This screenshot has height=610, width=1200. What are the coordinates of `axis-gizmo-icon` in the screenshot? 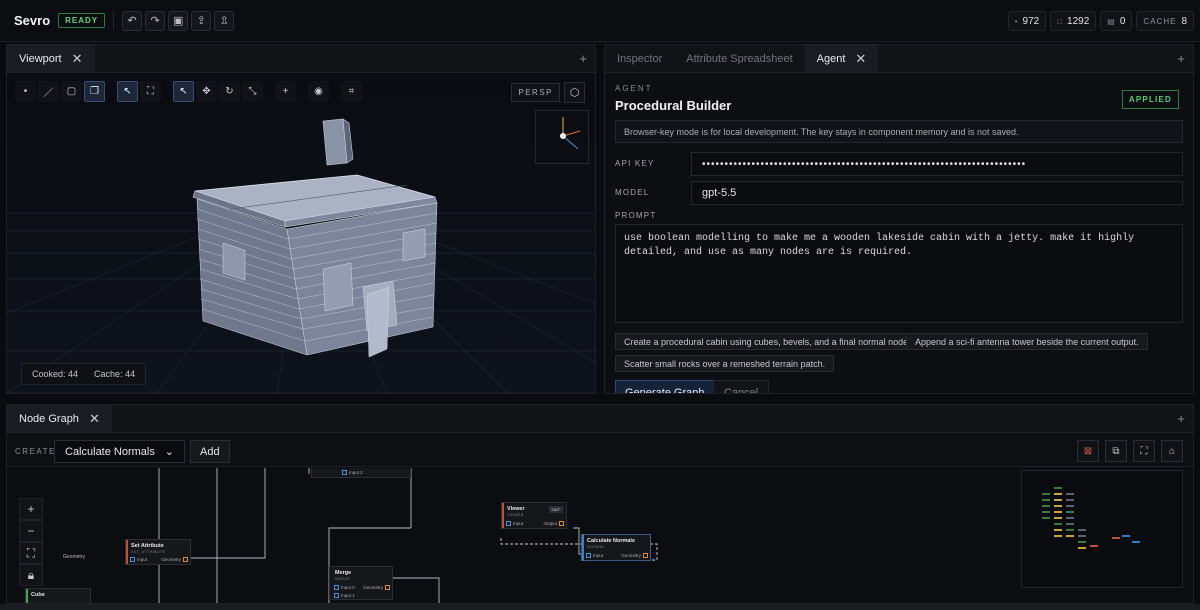 It's located at (570, 133).